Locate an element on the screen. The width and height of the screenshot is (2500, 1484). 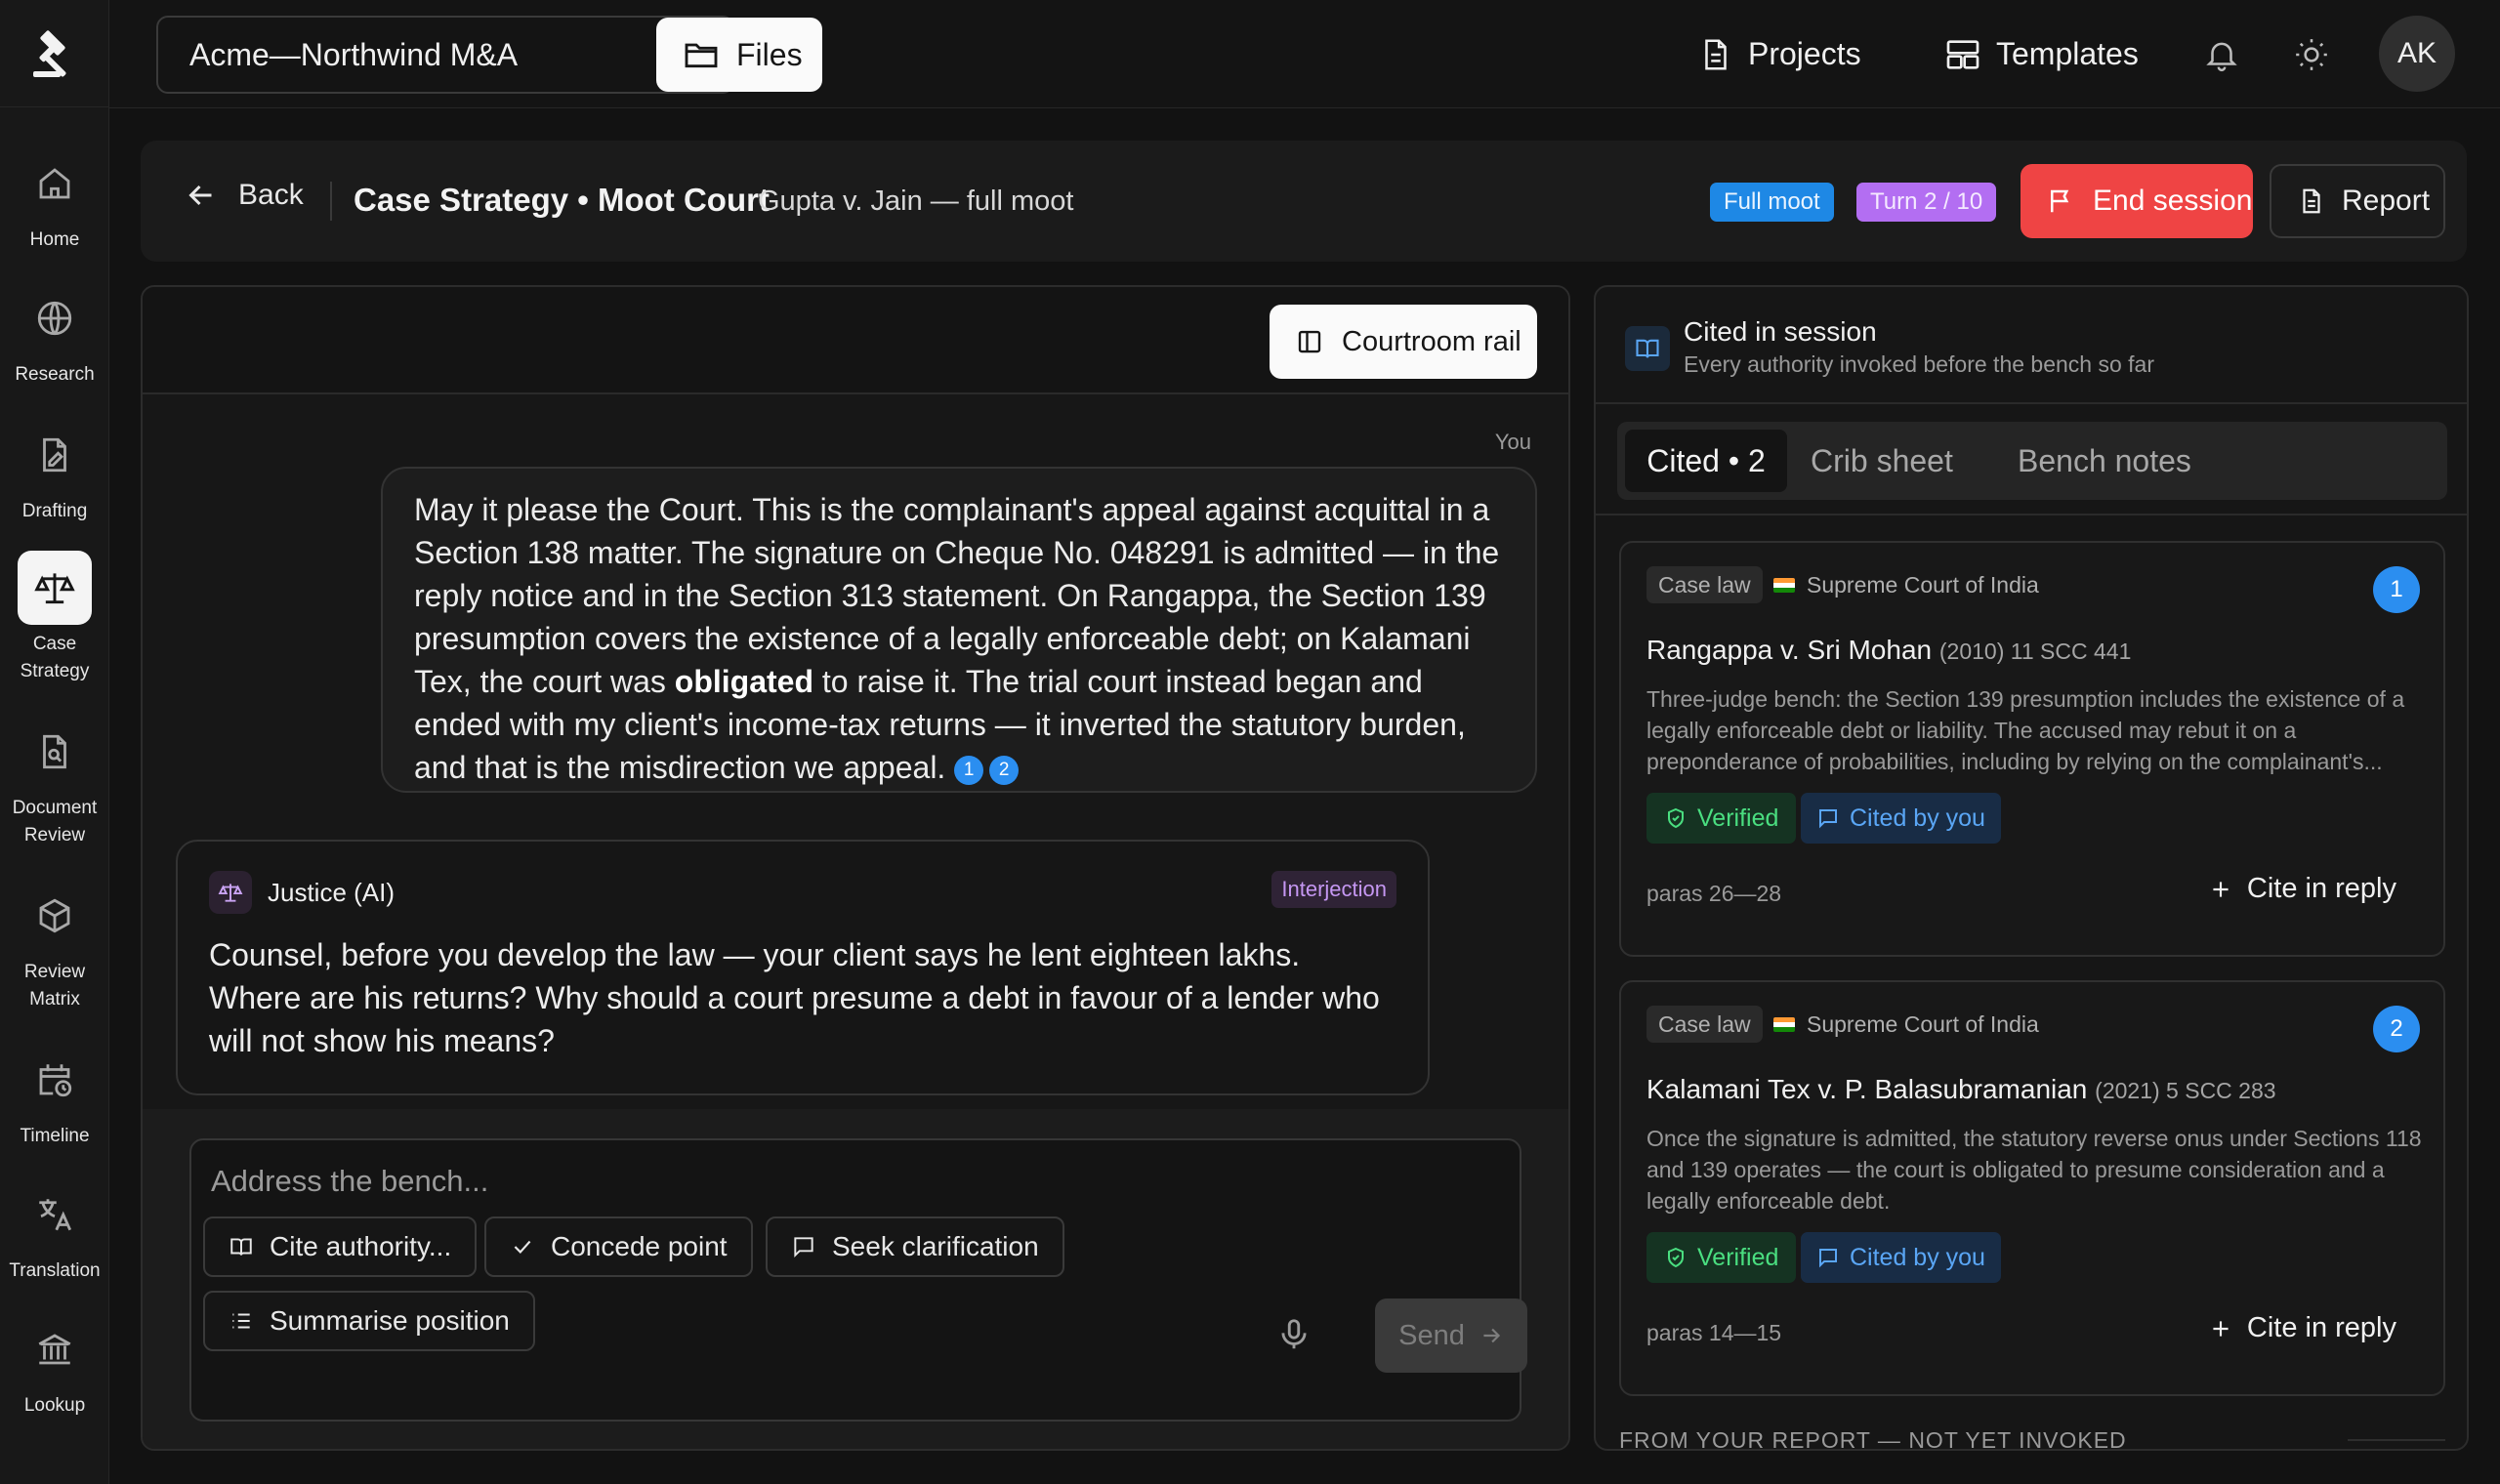
cited-by-you-badge: Cited by you is located at coordinates (1901, 819).